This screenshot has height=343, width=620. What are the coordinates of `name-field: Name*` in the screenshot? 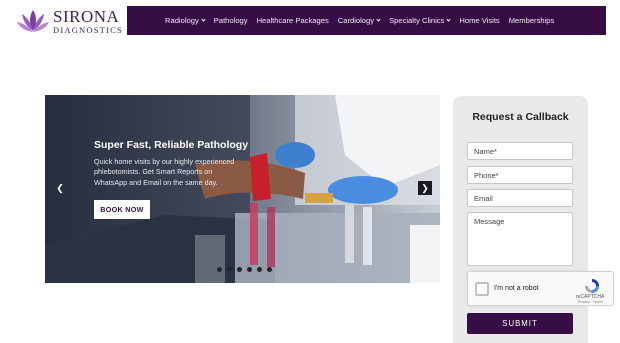 It's located at (520, 151).